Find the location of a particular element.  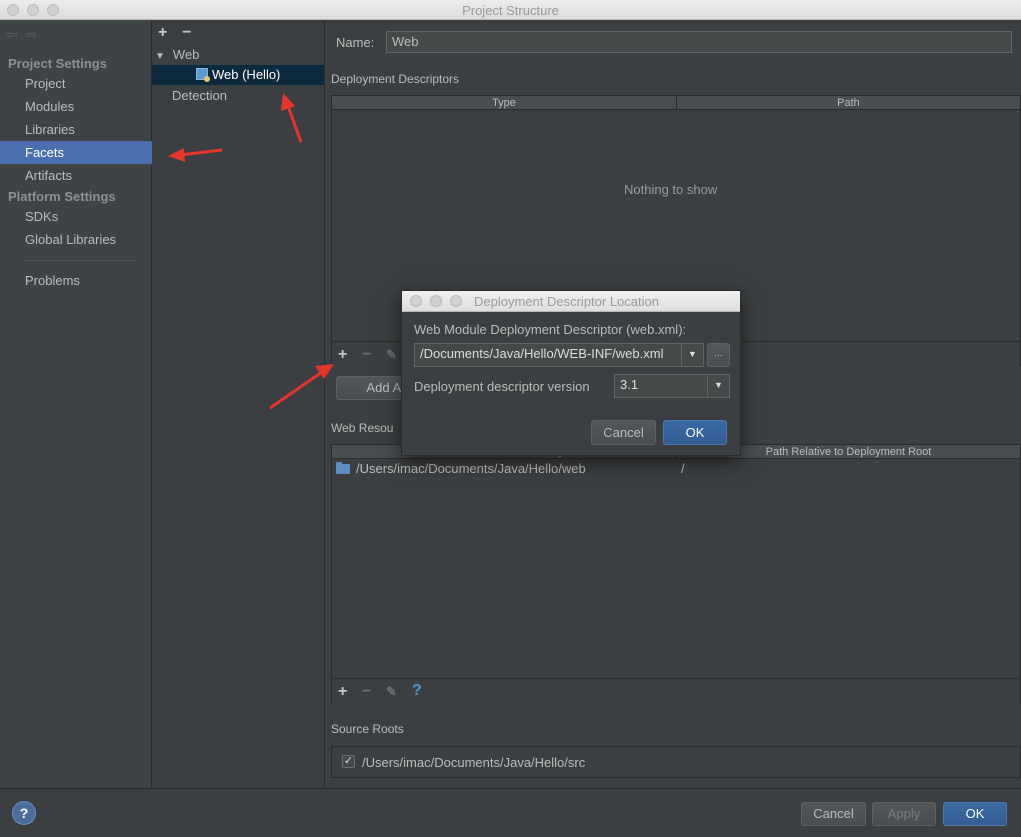

edit-descriptor-pencil-icon: ✎ is located at coordinates (391, 355).